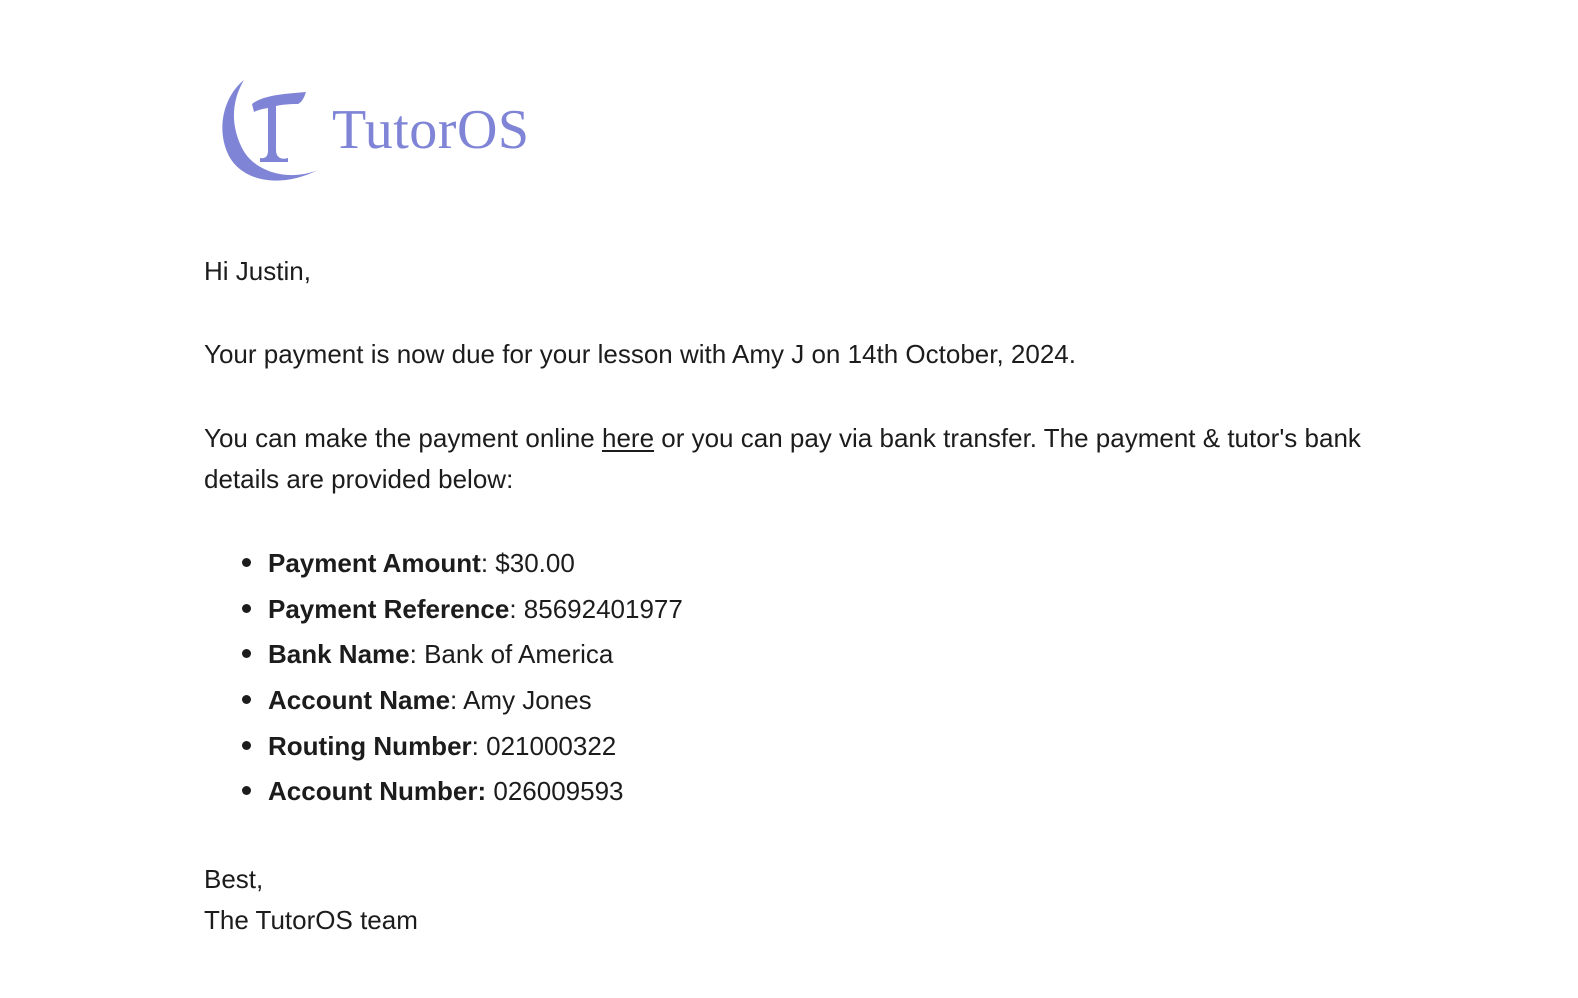 The height and width of the screenshot is (998, 1578). What do you see at coordinates (370, 745) in the screenshot?
I see `detail-label: Routing Number` at bounding box center [370, 745].